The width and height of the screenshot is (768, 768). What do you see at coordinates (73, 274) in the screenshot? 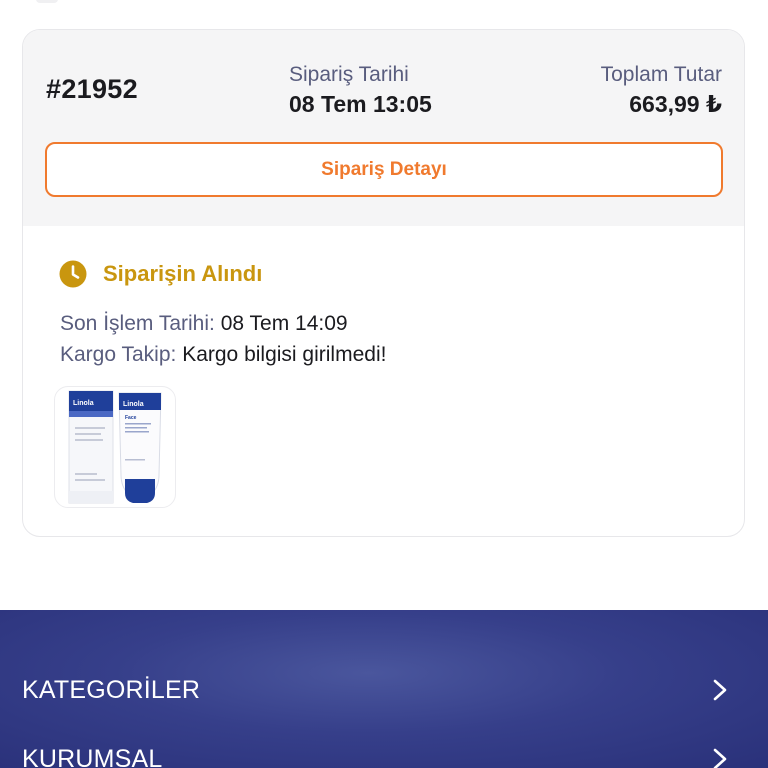
I see `clock-icon` at bounding box center [73, 274].